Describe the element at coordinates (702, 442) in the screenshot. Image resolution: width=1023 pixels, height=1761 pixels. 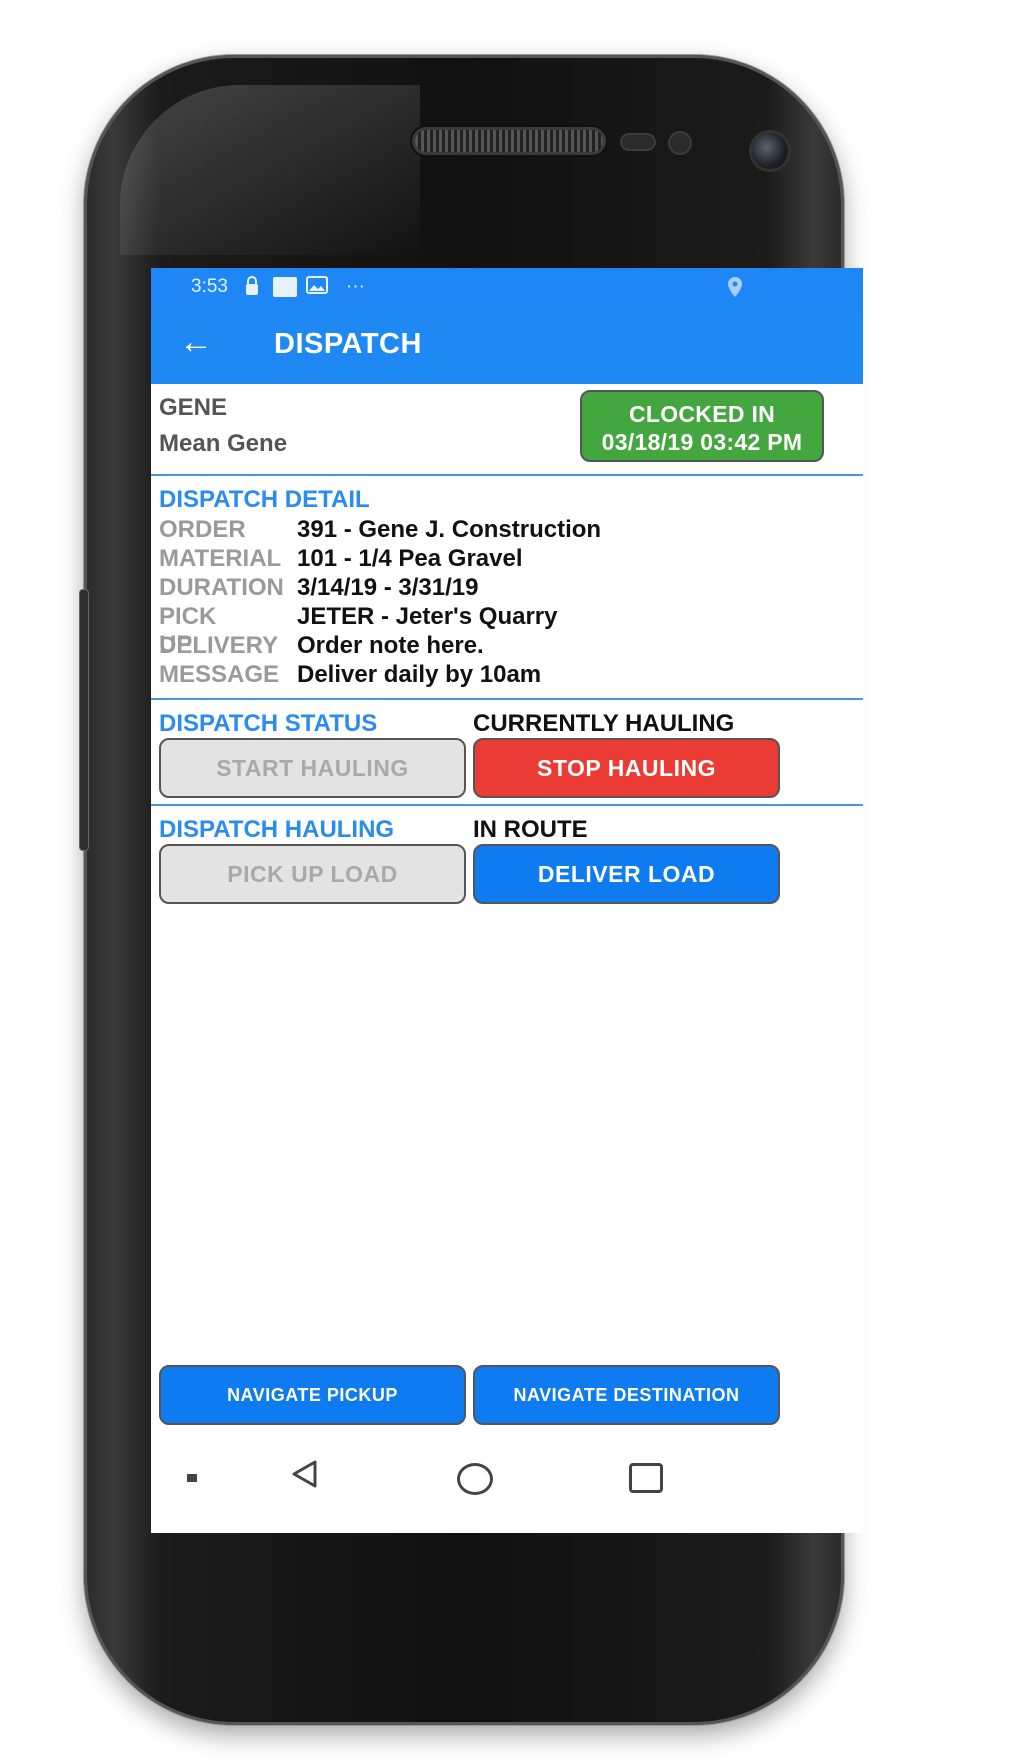
I see `clock-timestamp: 03/18/19 03:42 PM` at that location.